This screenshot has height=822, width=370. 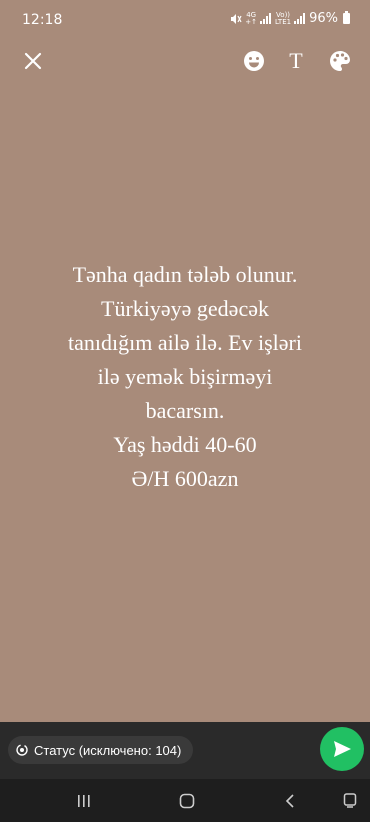 What do you see at coordinates (22, 750) in the screenshot?
I see `privacy-icon` at bounding box center [22, 750].